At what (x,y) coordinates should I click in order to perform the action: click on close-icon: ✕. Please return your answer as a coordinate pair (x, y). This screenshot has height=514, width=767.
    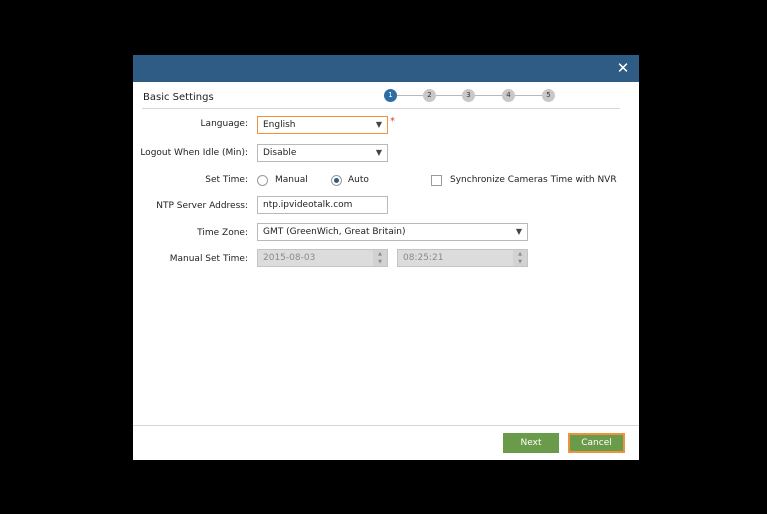
    Looking at the image, I should click on (623, 68).